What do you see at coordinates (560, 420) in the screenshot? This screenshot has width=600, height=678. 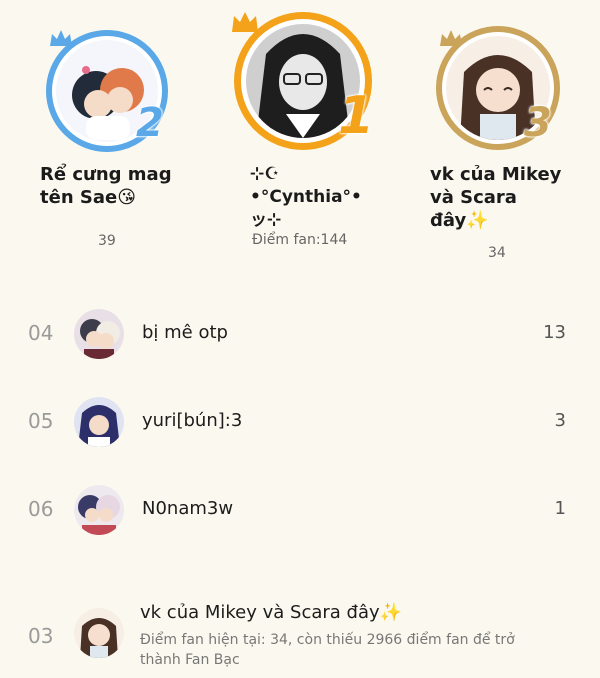 I see `list-score: 3` at bounding box center [560, 420].